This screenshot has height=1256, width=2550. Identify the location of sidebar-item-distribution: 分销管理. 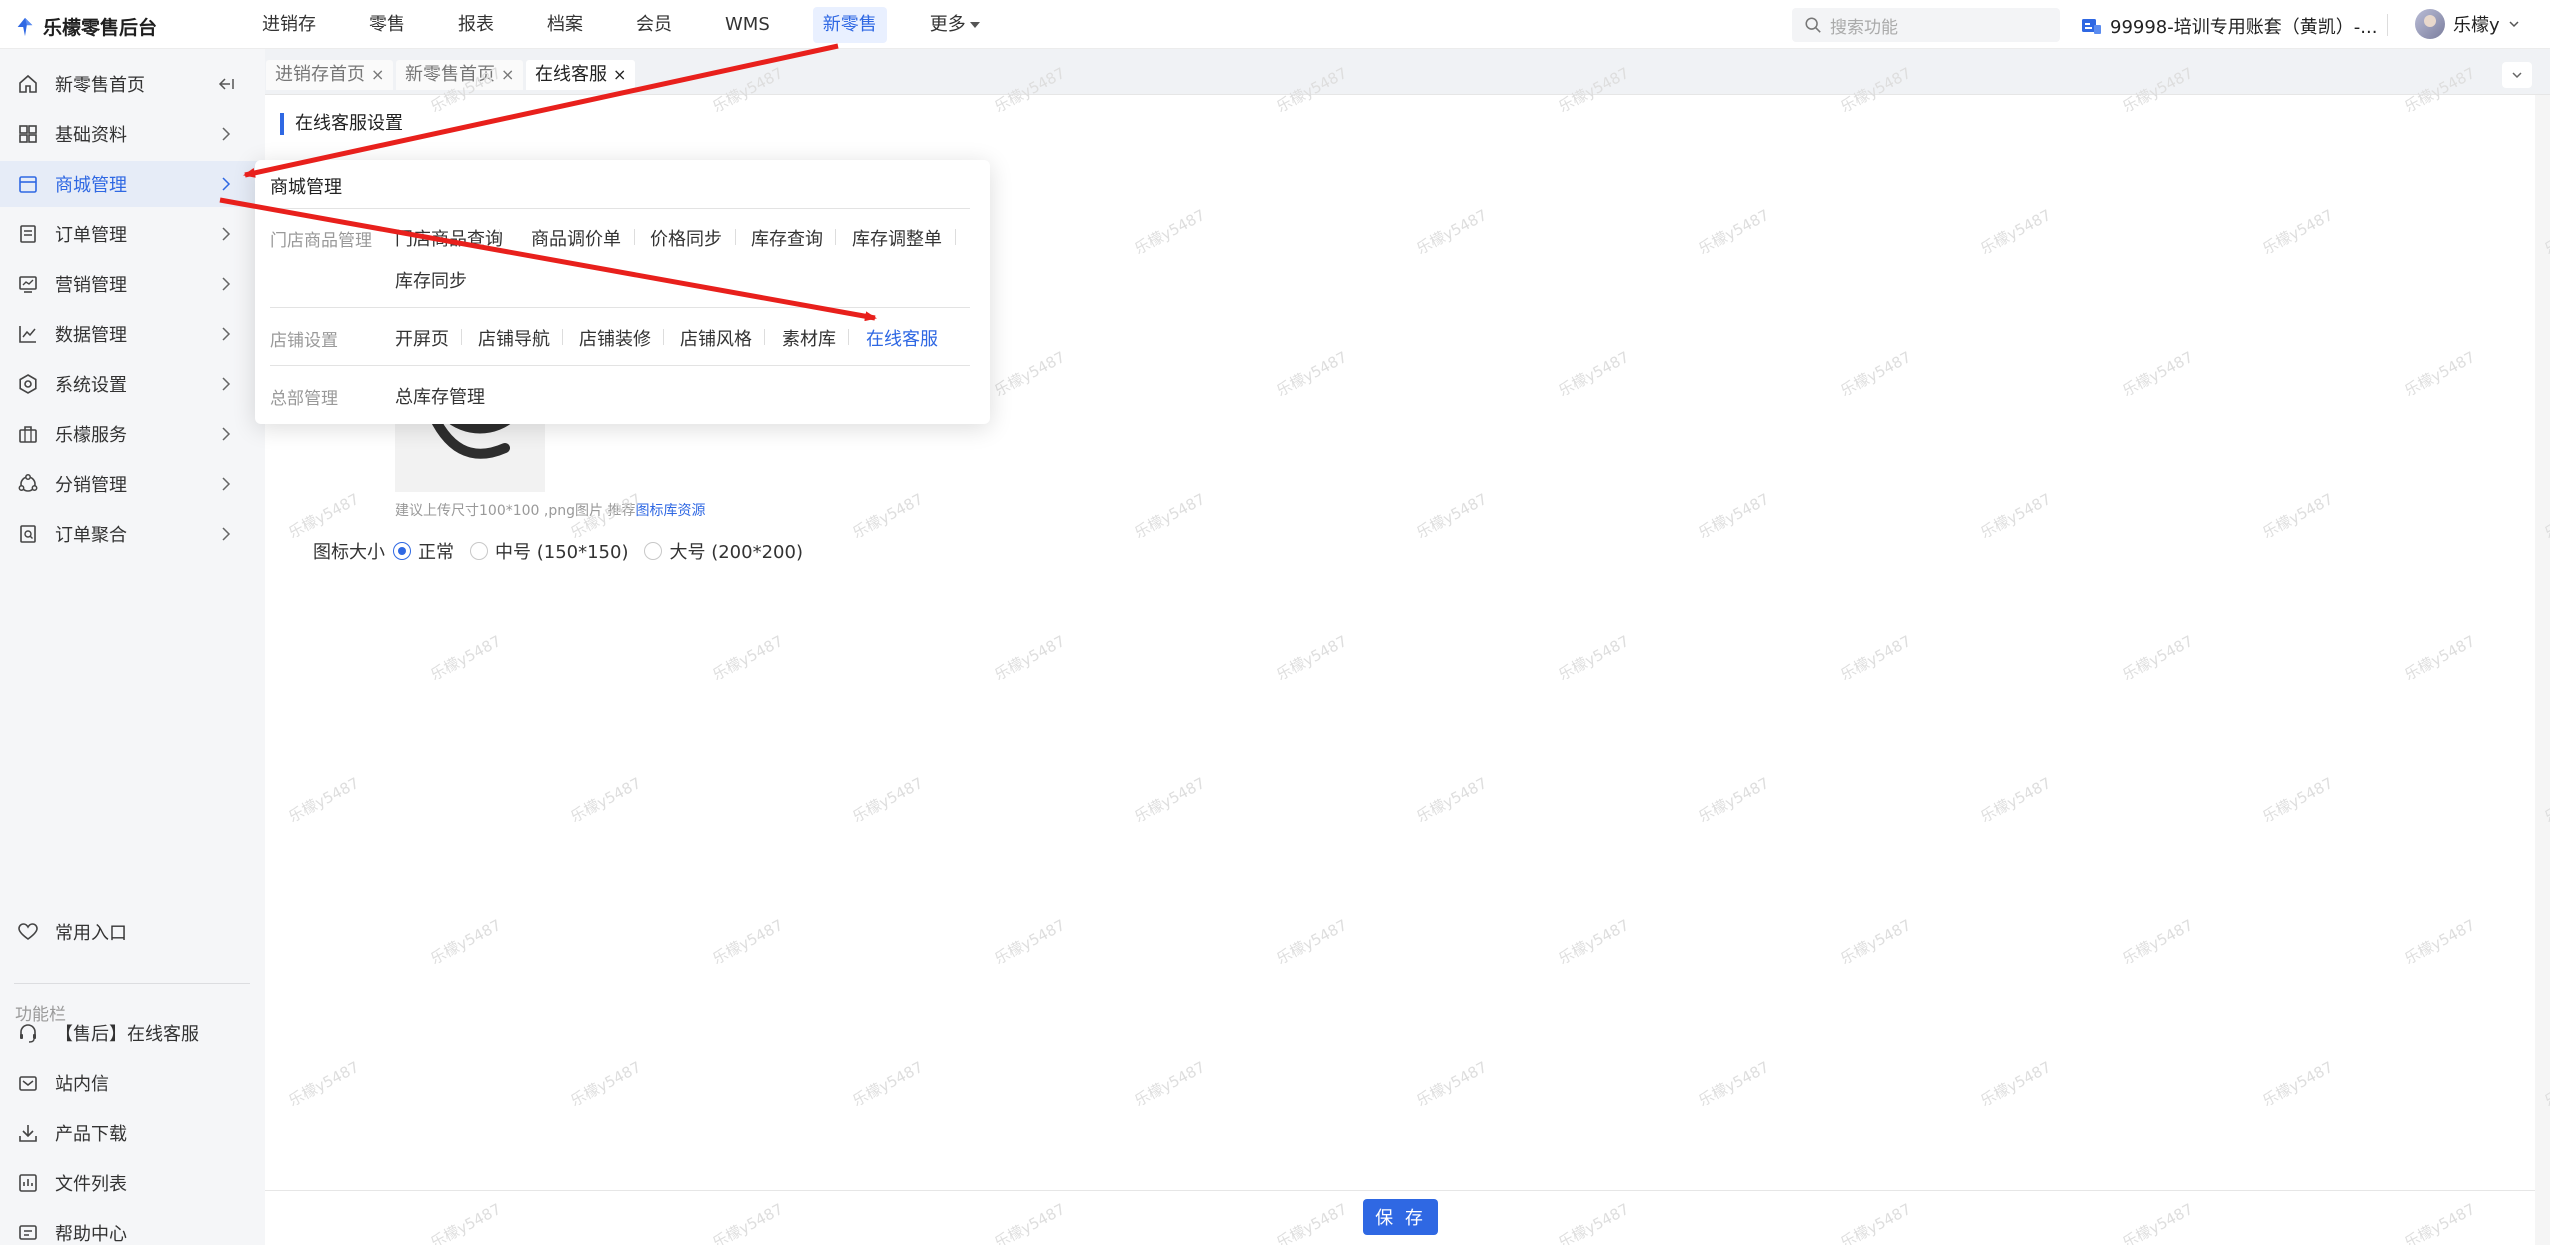
(132, 484).